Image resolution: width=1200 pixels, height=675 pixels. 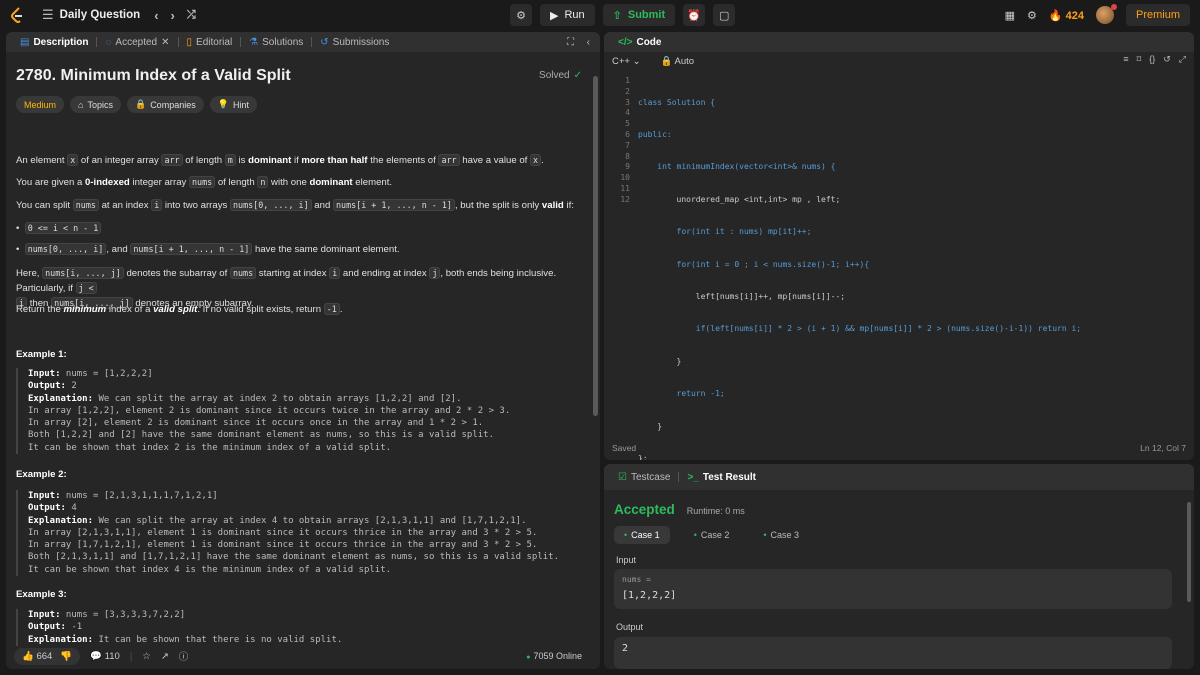 I want to click on hint-badge: 💡 Hint, so click(x=233, y=104).